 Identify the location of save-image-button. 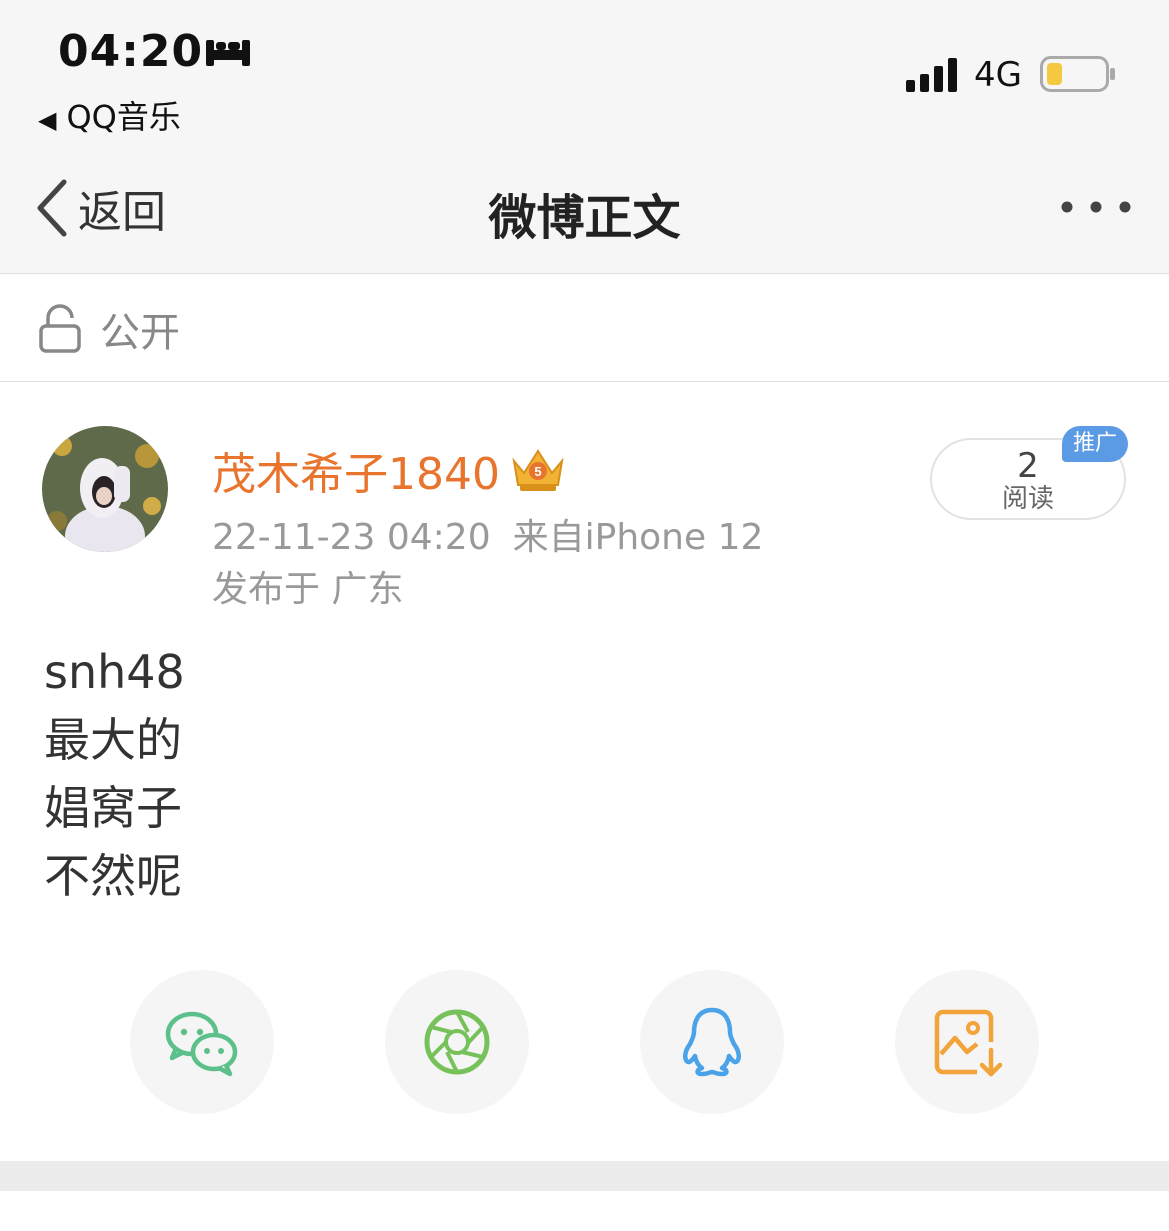
(967, 1042).